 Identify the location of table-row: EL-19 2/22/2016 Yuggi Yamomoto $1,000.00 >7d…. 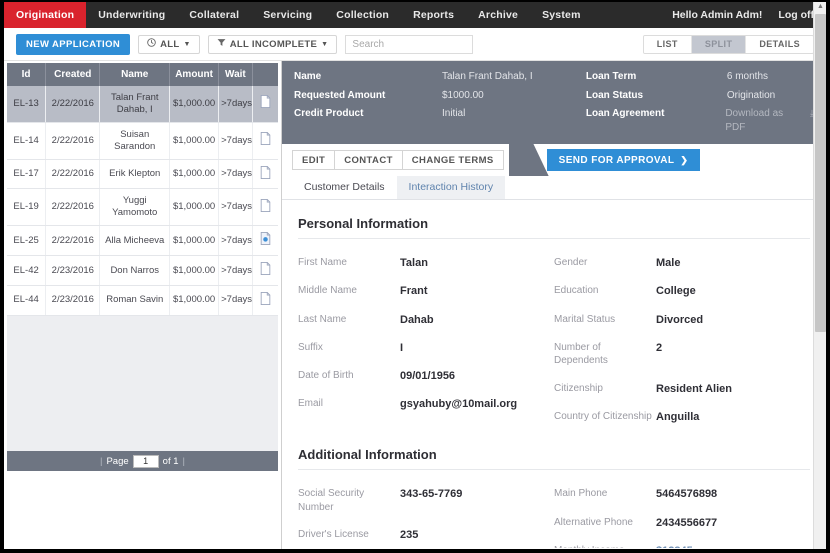
(142, 207).